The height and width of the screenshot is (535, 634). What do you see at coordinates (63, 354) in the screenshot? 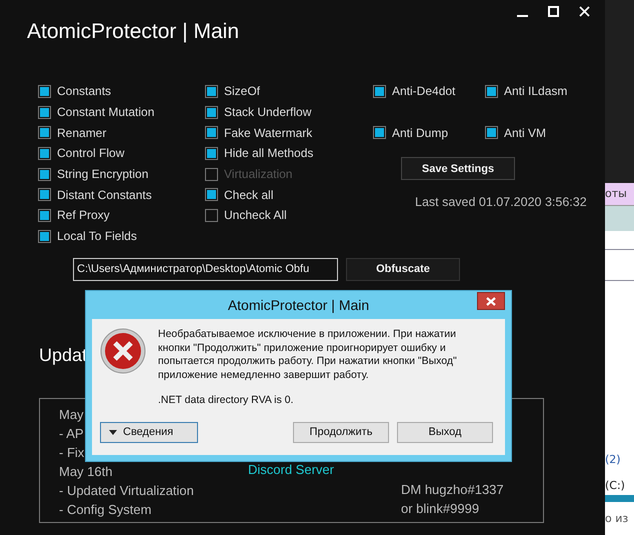
I see `updates-heading: Updat` at bounding box center [63, 354].